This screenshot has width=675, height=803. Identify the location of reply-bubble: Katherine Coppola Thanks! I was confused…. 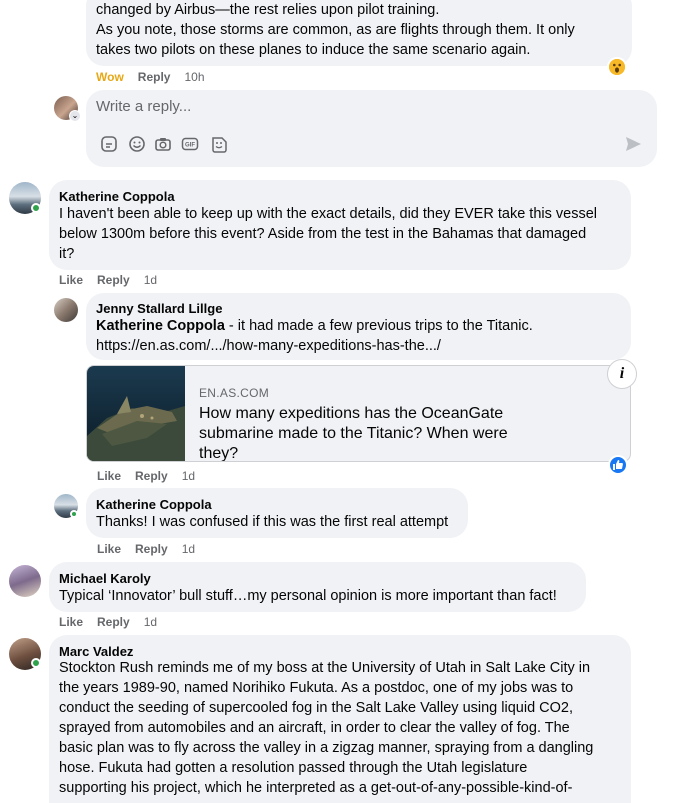
(277, 513).